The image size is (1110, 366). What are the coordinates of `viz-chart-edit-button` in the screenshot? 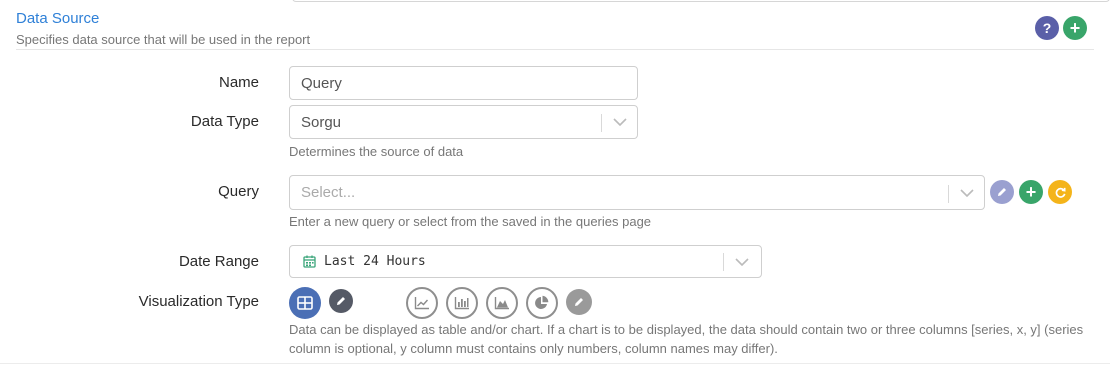 It's located at (579, 302).